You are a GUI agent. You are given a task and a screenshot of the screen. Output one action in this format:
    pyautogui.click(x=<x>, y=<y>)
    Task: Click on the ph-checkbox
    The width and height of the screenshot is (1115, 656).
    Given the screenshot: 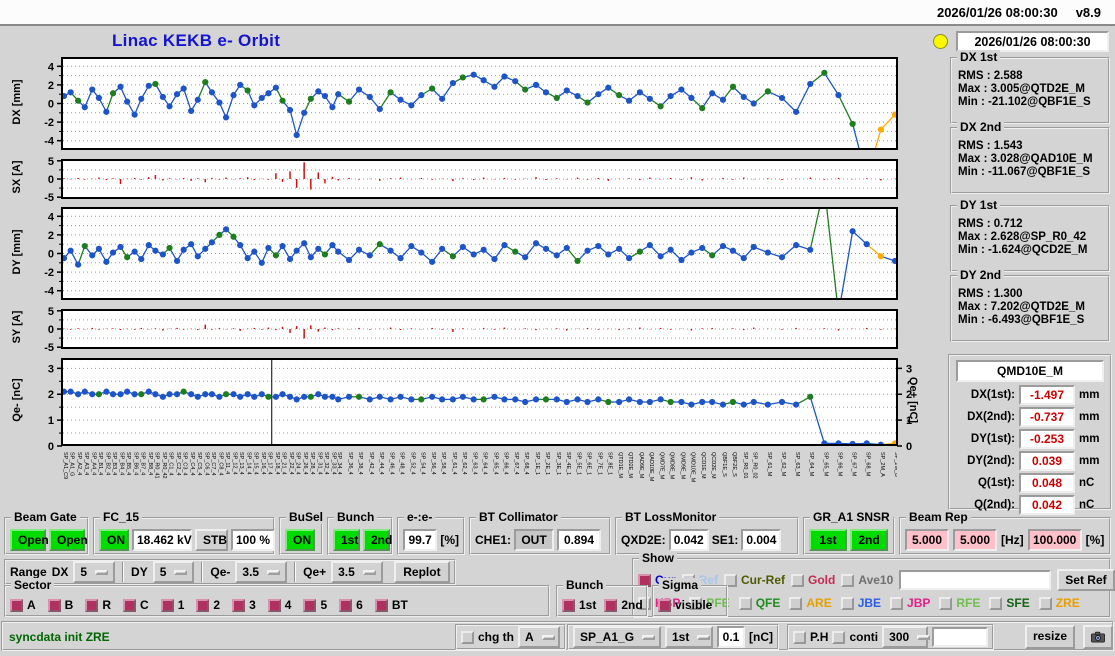 What is the action you would take?
    pyautogui.click(x=799, y=637)
    